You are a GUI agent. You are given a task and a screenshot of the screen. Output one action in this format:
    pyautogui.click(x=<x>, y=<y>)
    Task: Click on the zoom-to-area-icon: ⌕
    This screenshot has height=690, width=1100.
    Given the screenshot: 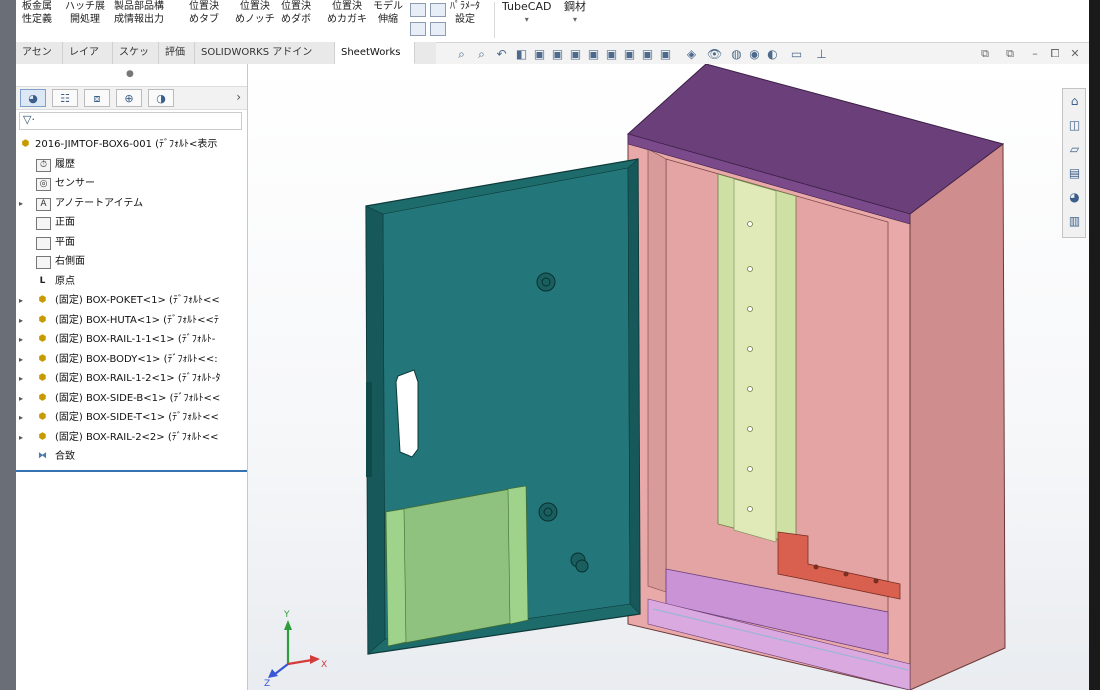 What is the action you would take?
    pyautogui.click(x=481, y=54)
    